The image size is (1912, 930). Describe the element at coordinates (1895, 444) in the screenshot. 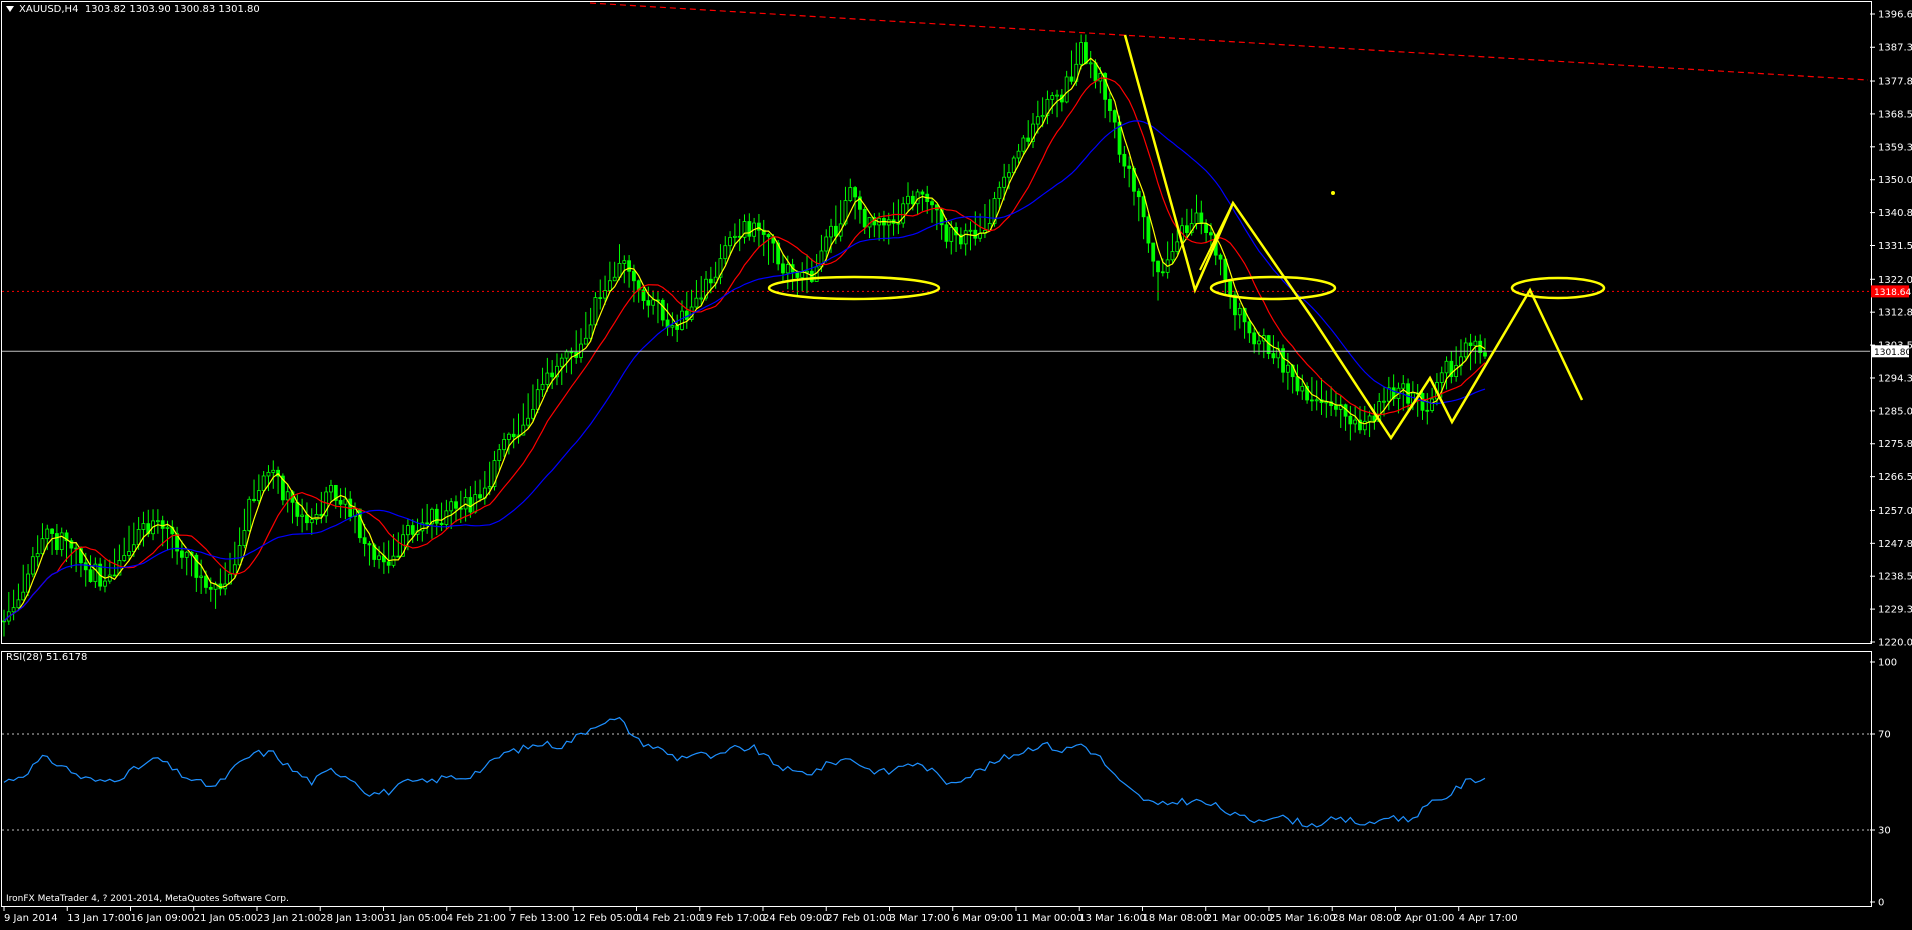

I see `price-tick-label: 1275.80` at that location.